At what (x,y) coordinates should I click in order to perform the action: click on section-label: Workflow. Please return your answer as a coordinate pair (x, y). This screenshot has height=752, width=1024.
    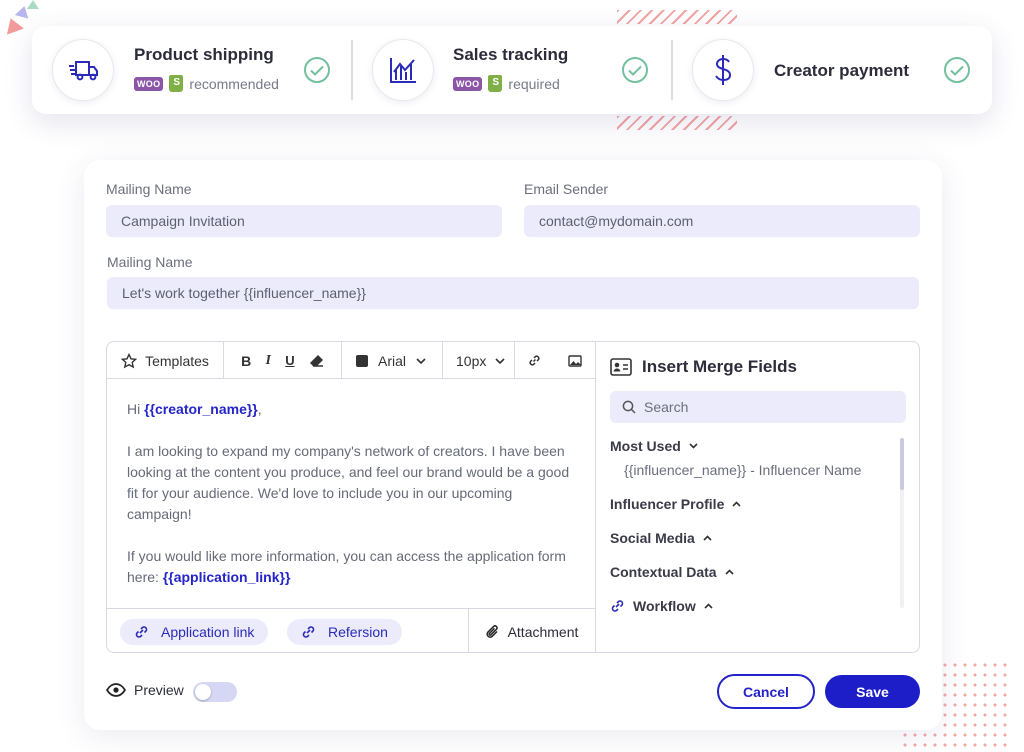
    Looking at the image, I should click on (664, 606).